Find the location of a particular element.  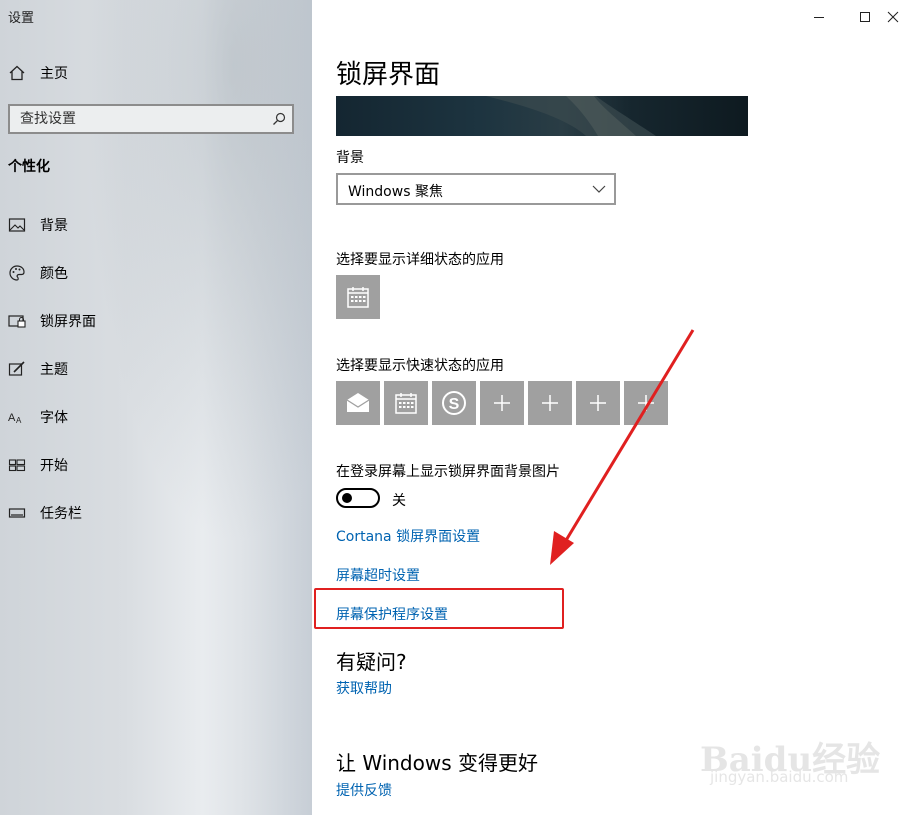

page-title: 锁屏界面 is located at coordinates (388, 75).